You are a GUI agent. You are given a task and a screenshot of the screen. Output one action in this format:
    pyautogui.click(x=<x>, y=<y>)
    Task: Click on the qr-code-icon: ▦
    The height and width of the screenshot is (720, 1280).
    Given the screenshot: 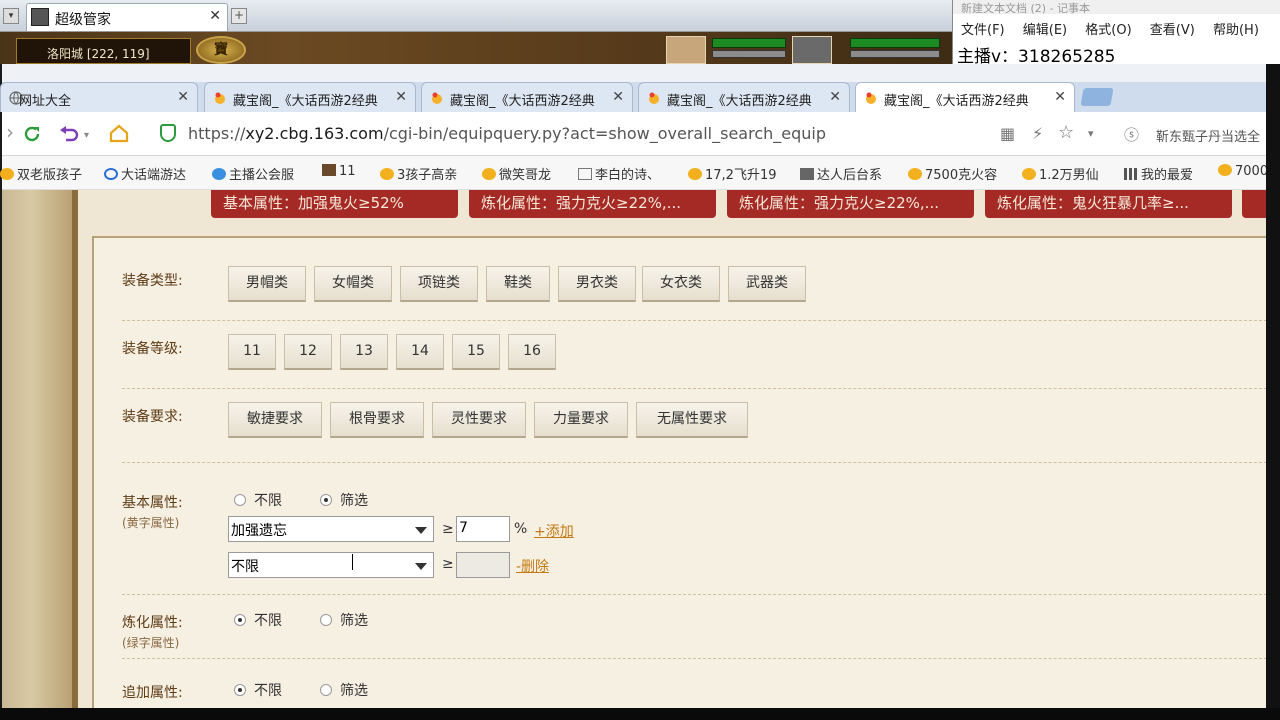 What is the action you would take?
    pyautogui.click(x=1007, y=133)
    